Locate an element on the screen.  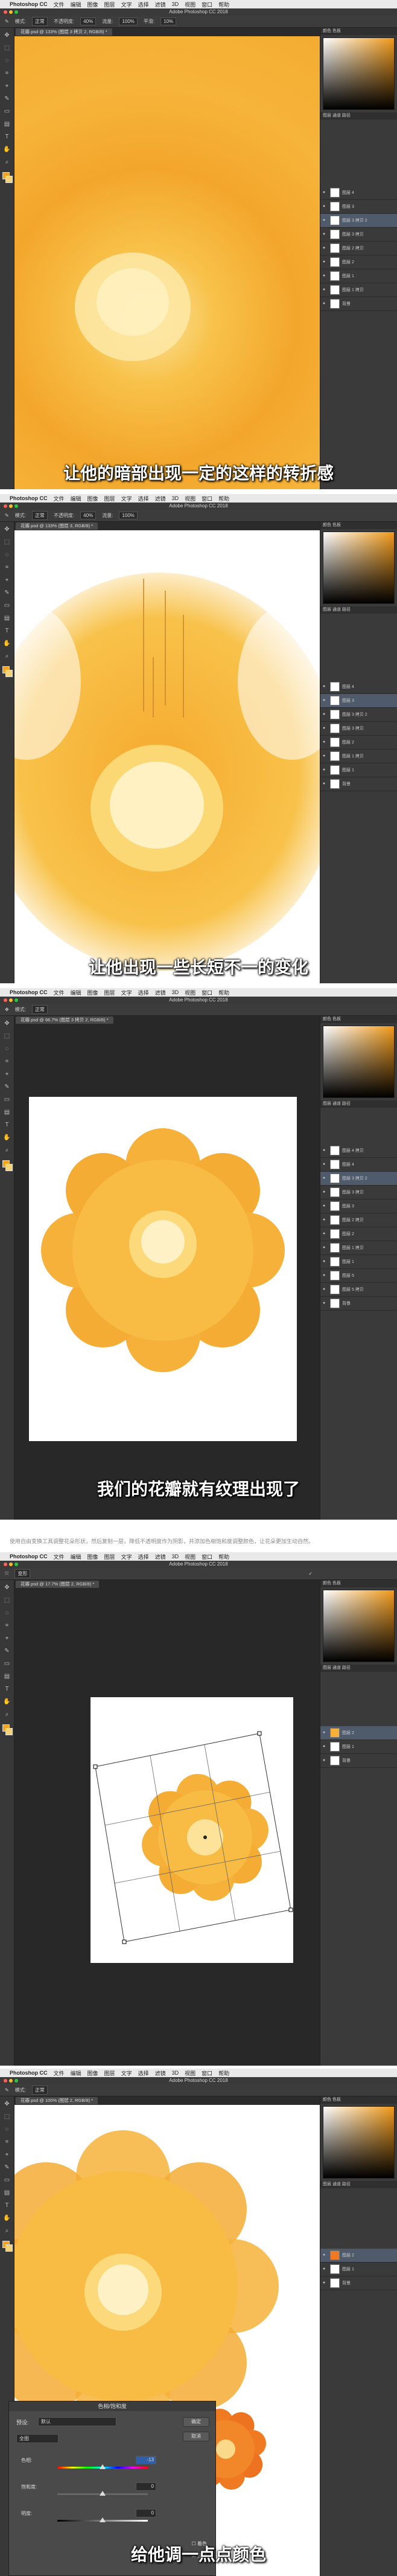
layer-row: ● 图层 2 is located at coordinates (358, 262).